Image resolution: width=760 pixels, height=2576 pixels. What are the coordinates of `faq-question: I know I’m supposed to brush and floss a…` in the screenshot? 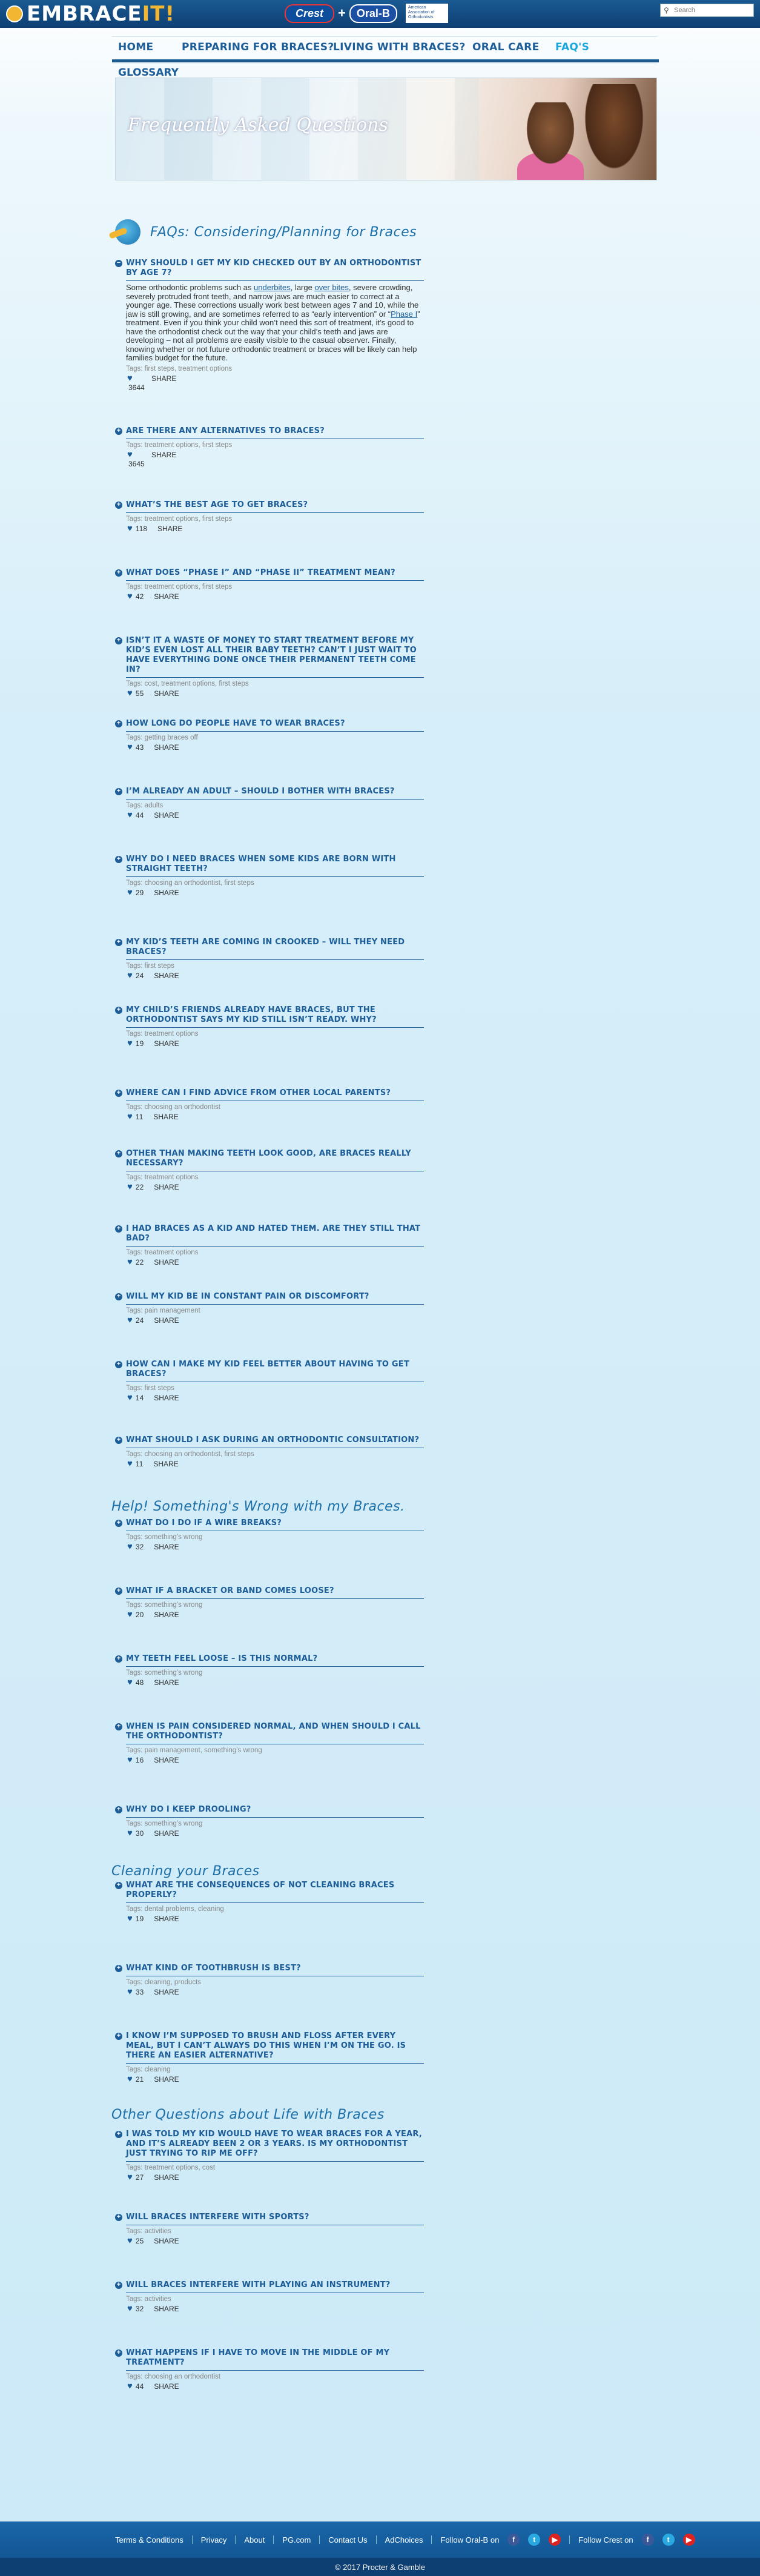 It's located at (275, 2046).